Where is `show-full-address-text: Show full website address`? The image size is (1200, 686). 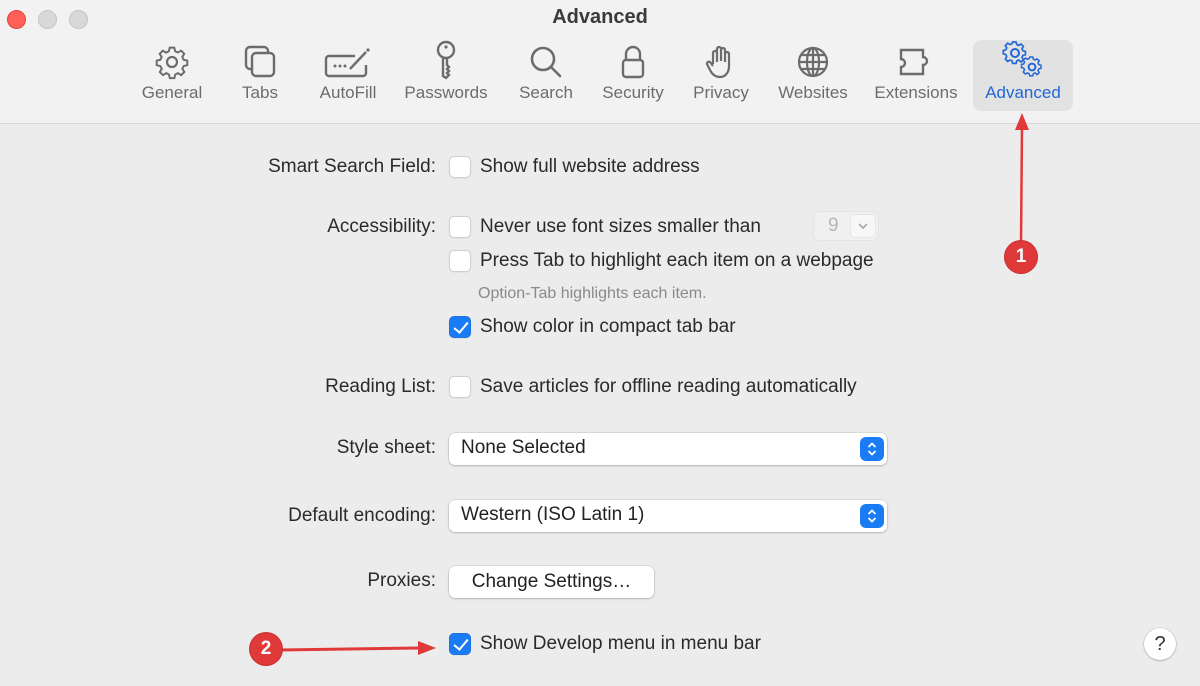 show-full-address-text: Show full website address is located at coordinates (590, 166).